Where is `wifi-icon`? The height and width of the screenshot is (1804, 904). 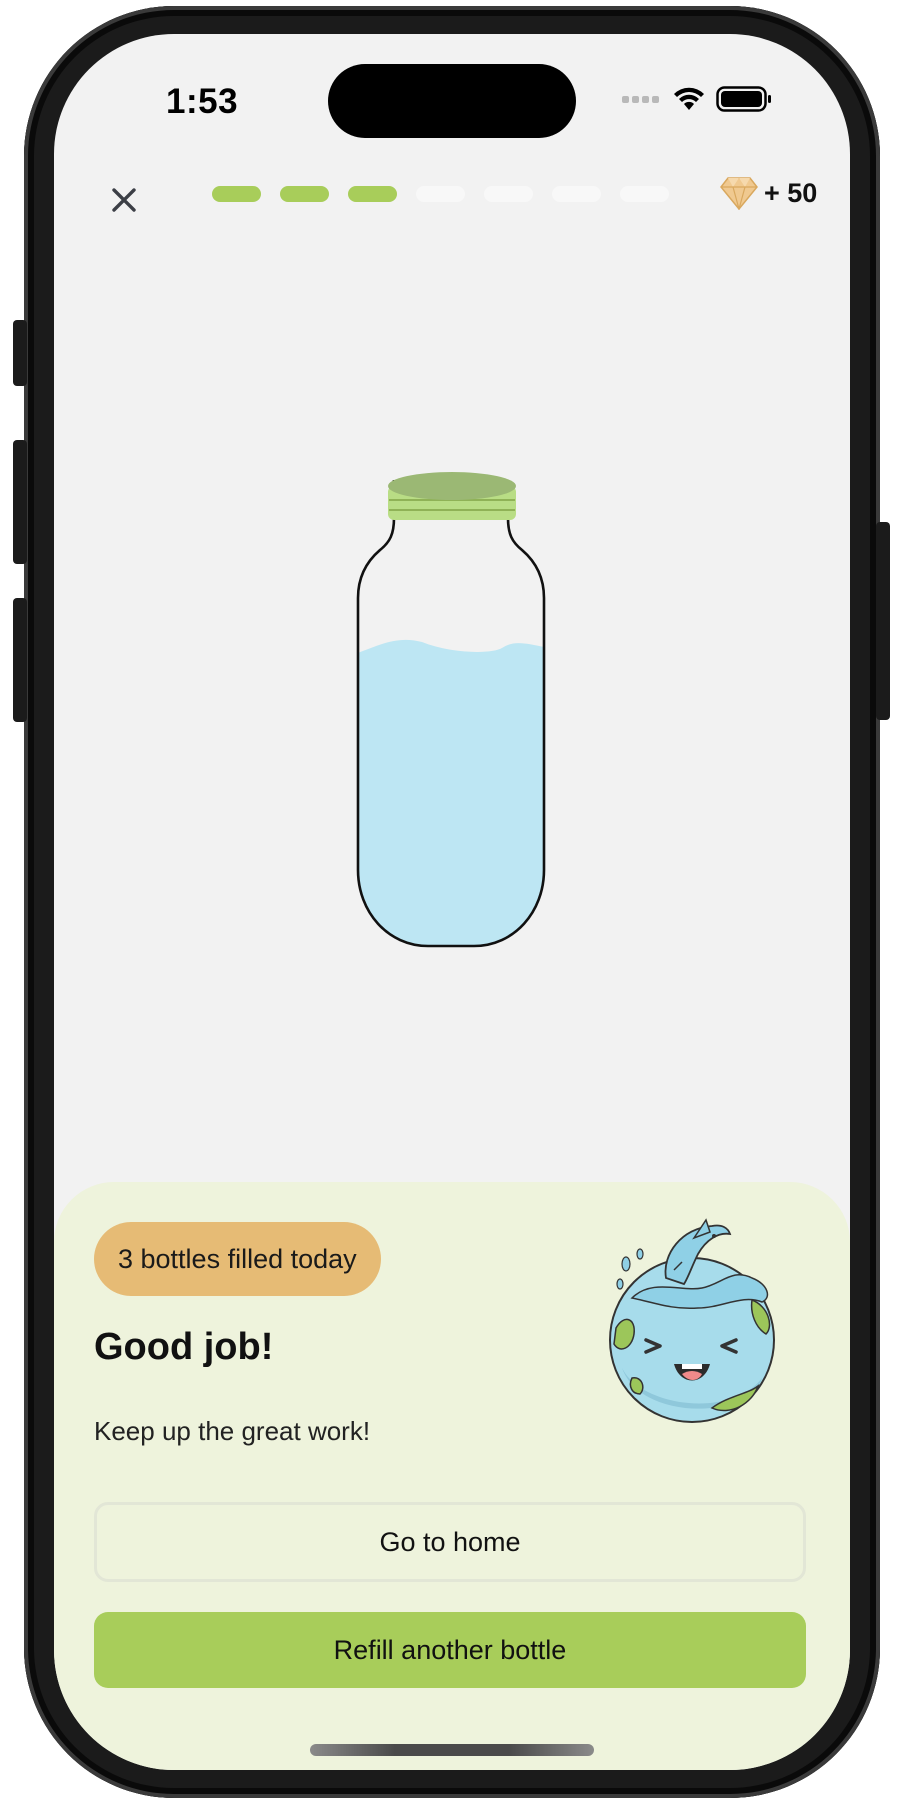 wifi-icon is located at coordinates (689, 98).